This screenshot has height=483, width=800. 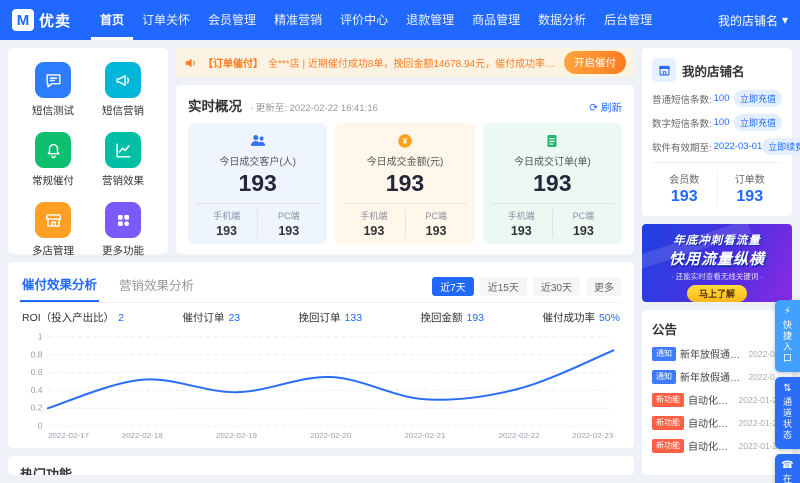 I want to click on tile-label: 短信测试, so click(x=53, y=111).